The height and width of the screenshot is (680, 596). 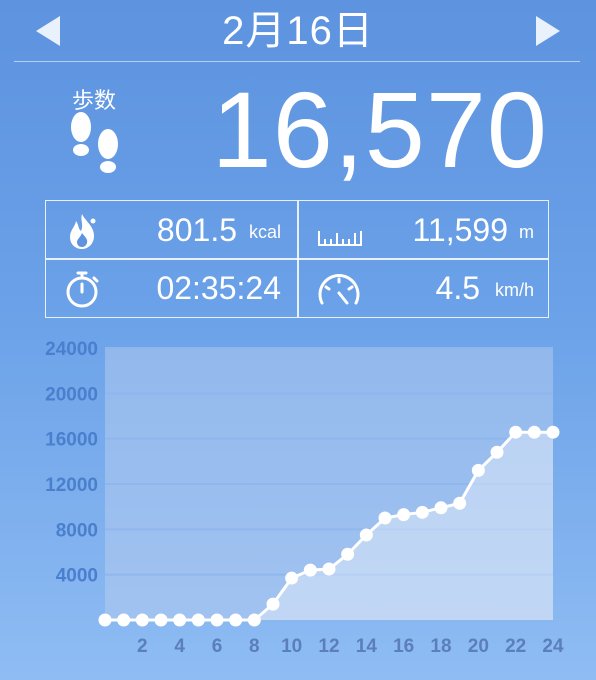 What do you see at coordinates (217, 646) in the screenshot?
I see `x-tick-label: 6` at bounding box center [217, 646].